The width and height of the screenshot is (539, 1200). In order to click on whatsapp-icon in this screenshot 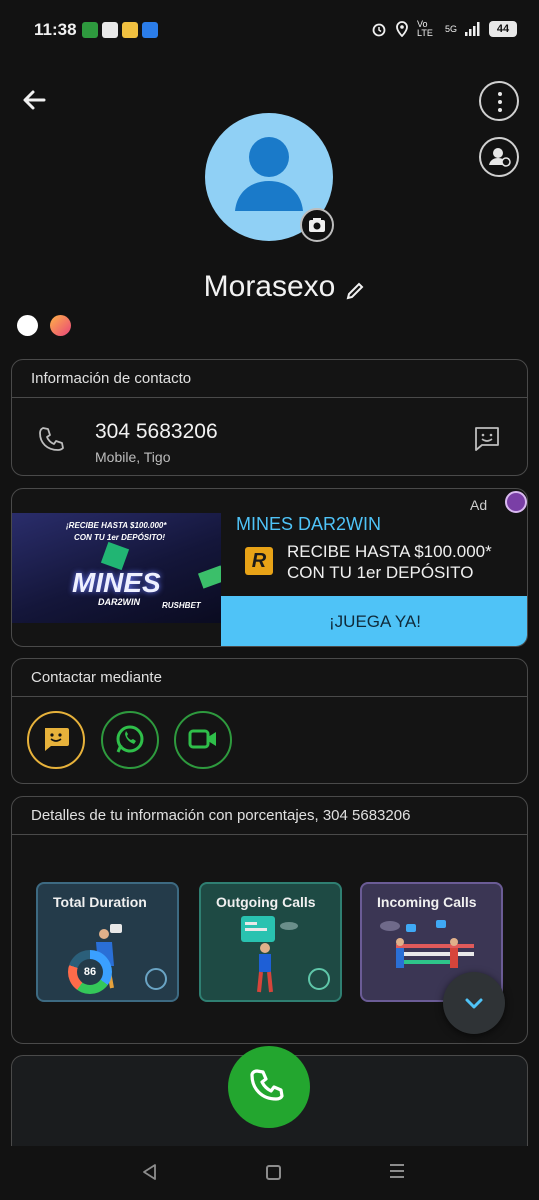, I will do `click(130, 739)`.